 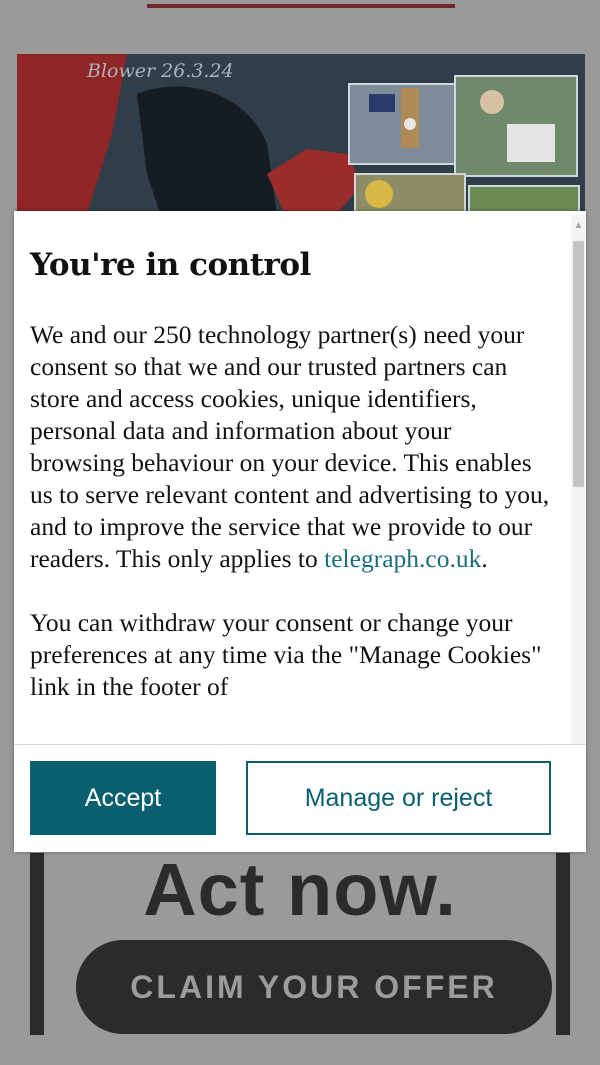 I want to click on scroll-up-icon: ▲, so click(x=578, y=226).